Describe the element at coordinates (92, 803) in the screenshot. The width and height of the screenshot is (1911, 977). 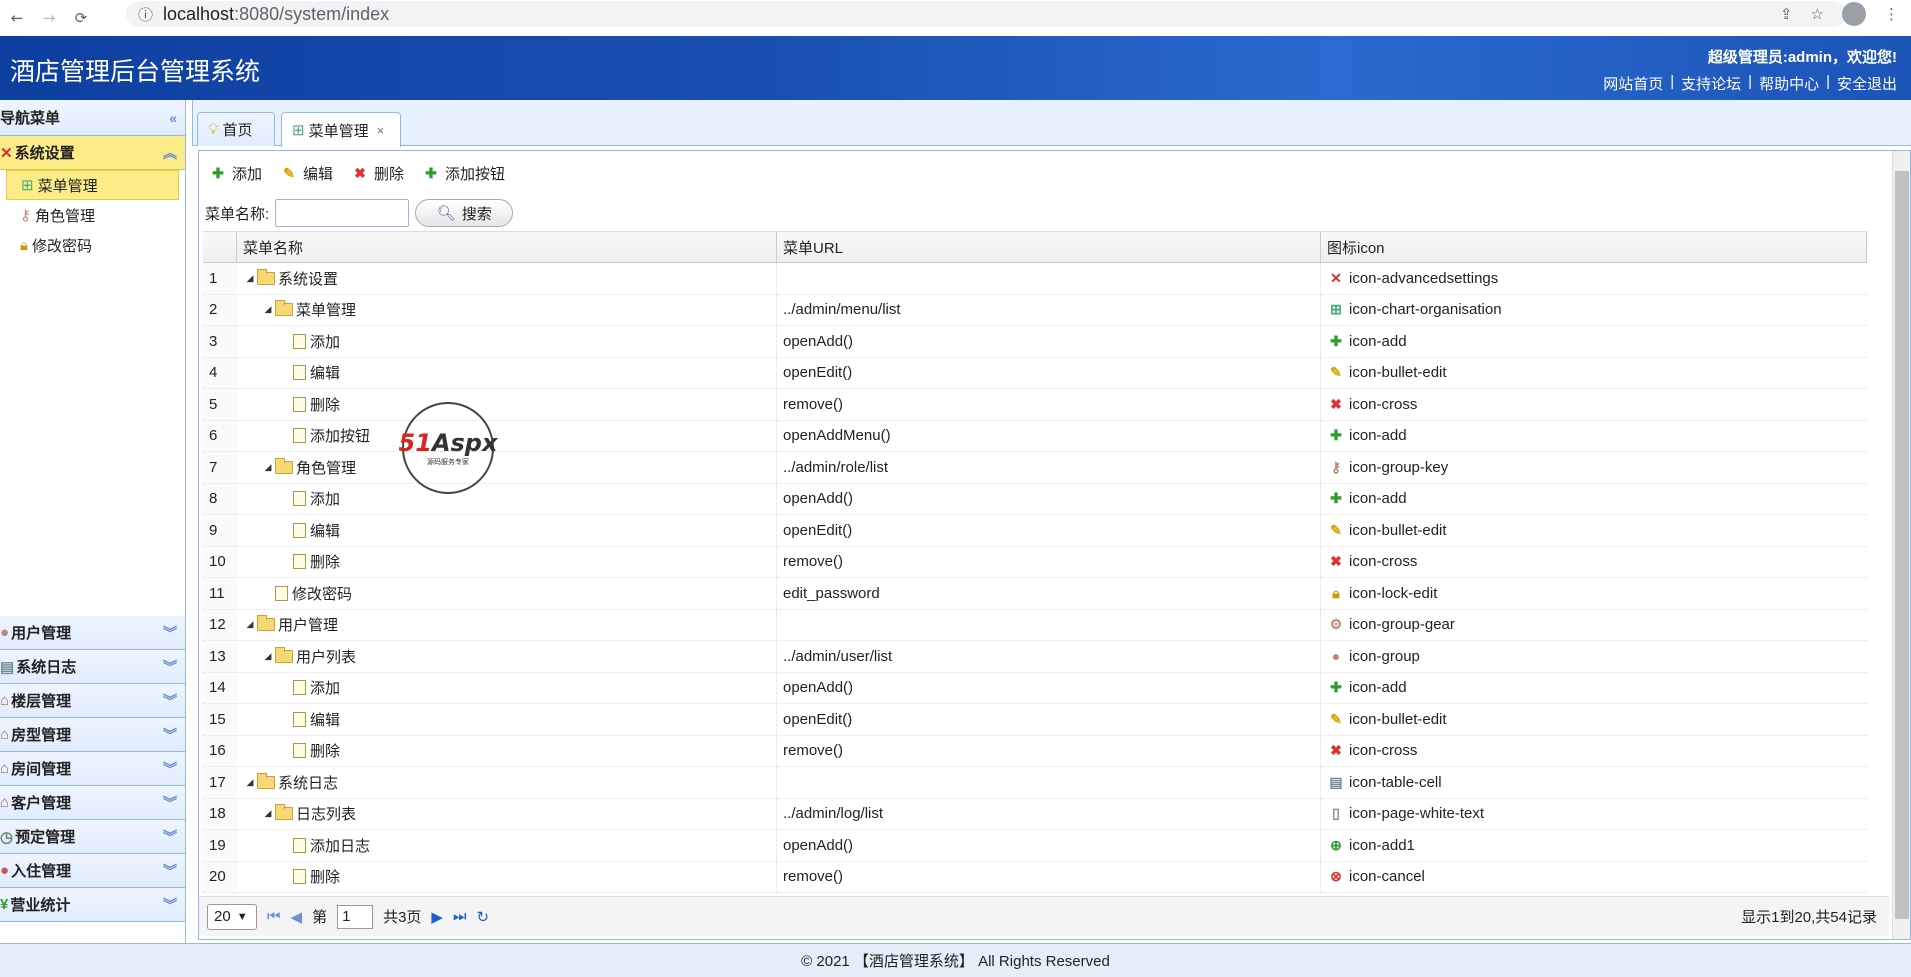
I see `accordion-customer-manage: ⌂ 客户管理 ︾` at that location.